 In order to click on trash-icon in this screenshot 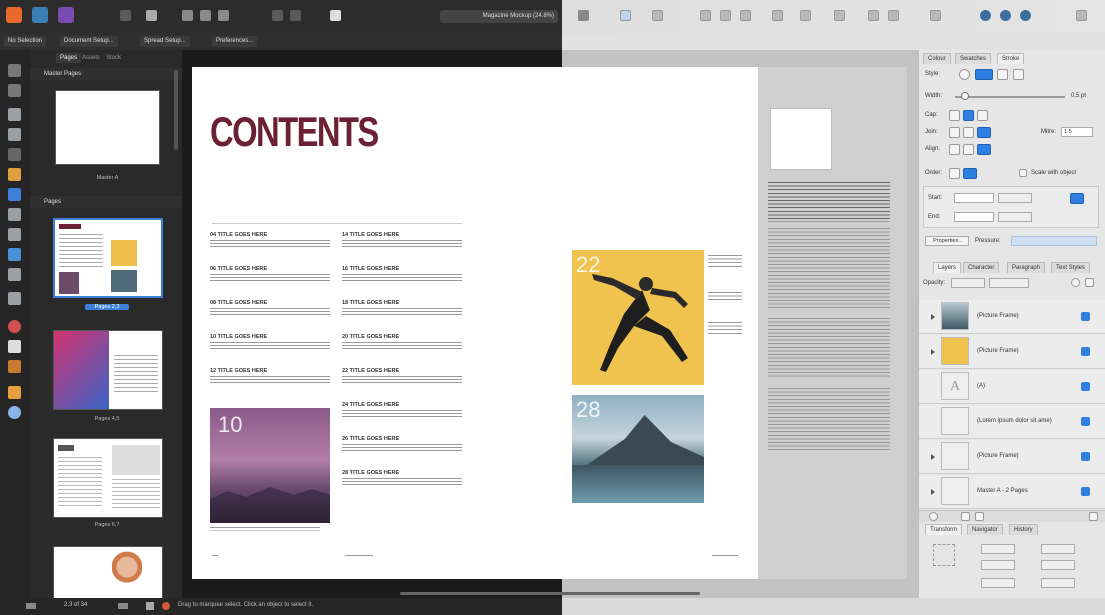, I will do `click(1093, 516)`.